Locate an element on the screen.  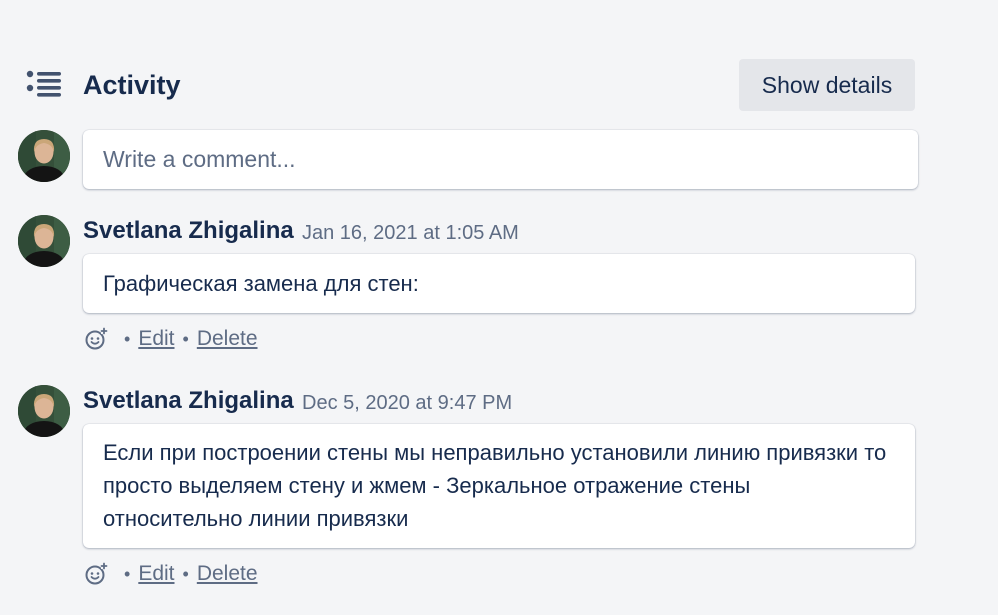
comment-timestamp: Dec 5, 2020 at 9:47 PM is located at coordinates (407, 403).